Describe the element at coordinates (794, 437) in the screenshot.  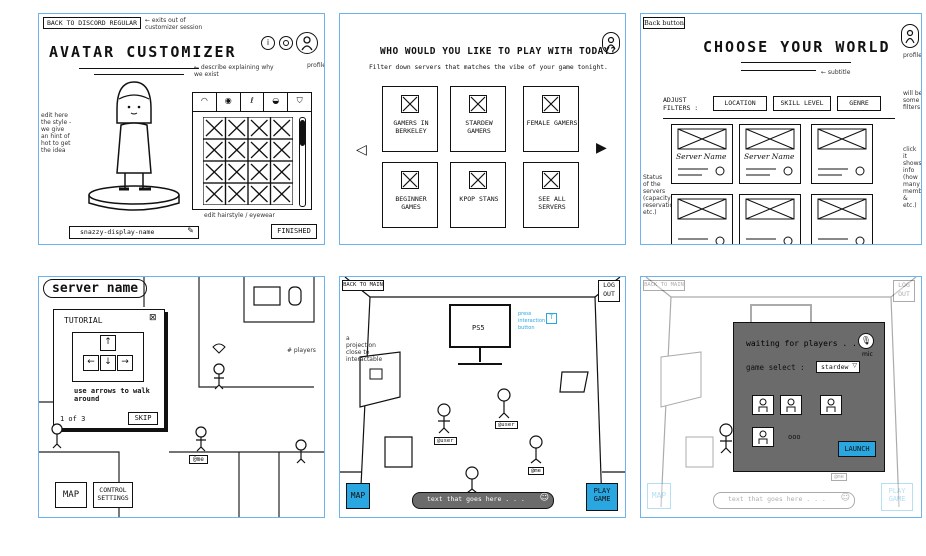
I see `loading-dots: ooo` at that location.